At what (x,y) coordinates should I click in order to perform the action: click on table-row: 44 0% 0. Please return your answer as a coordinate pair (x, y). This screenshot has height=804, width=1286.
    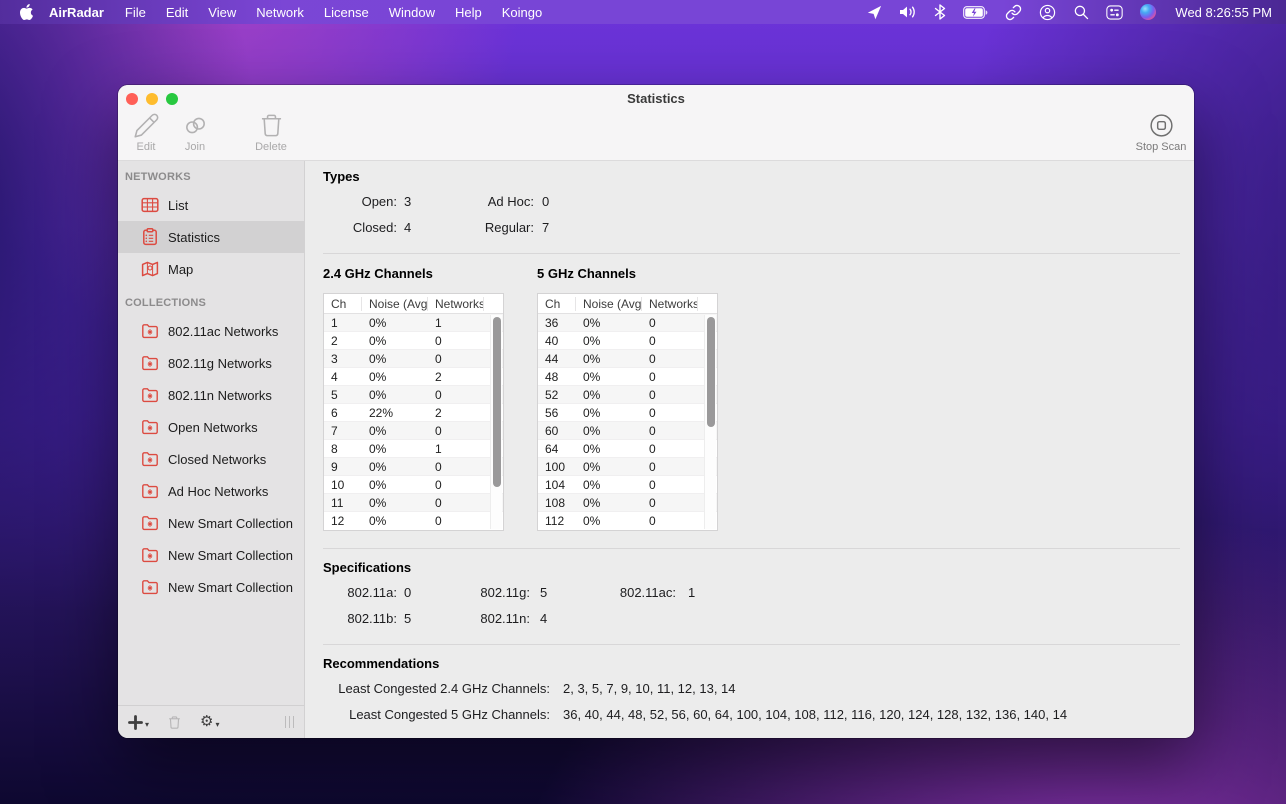
    Looking at the image, I should click on (627, 359).